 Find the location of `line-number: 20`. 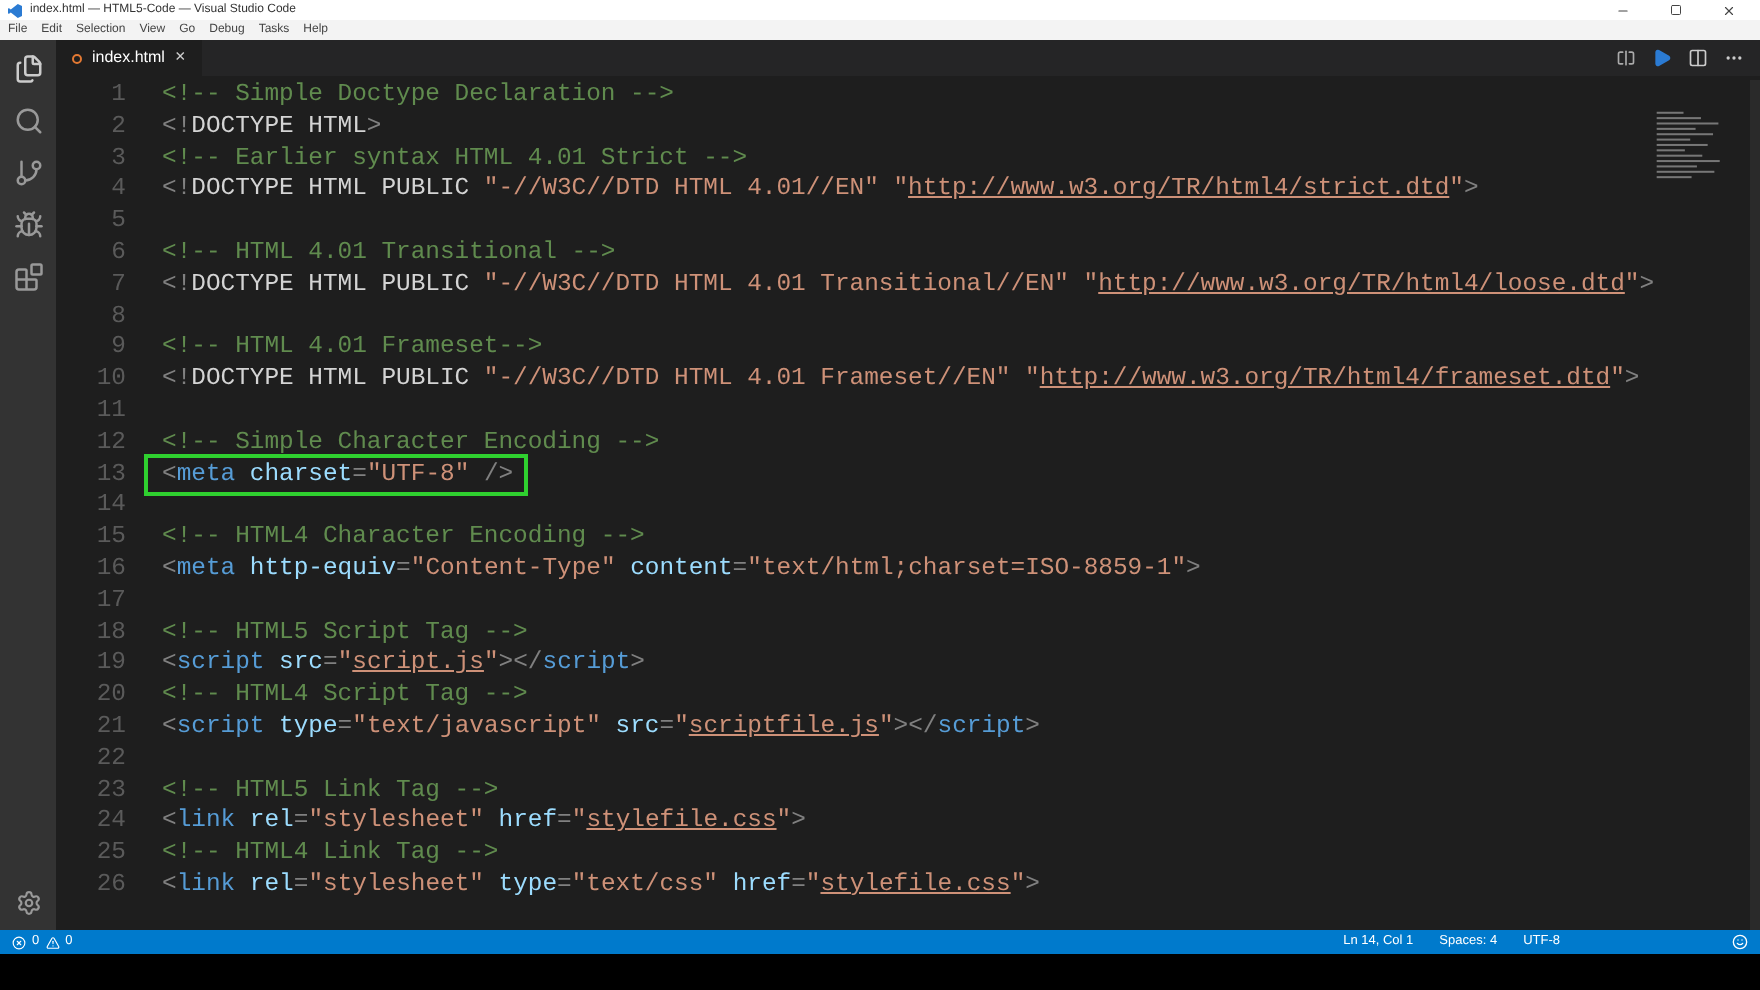

line-number: 20 is located at coordinates (110, 696).